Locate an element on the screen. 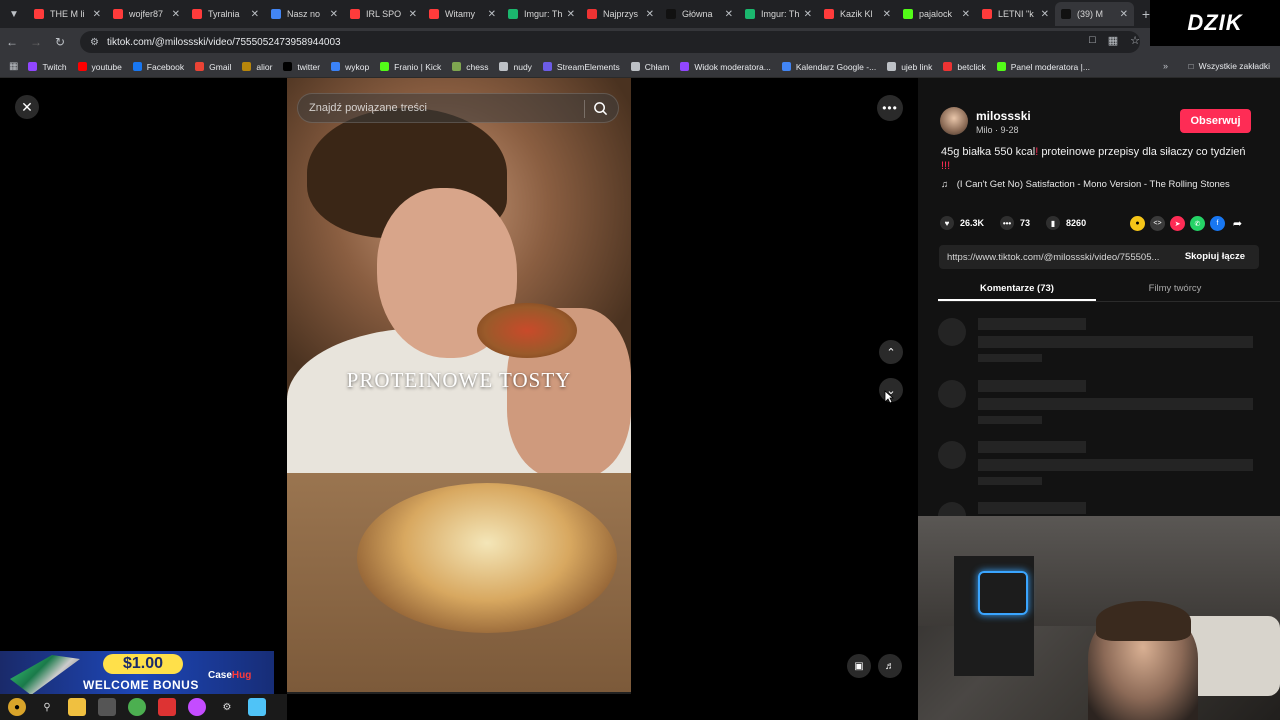 The image size is (1280, 720). browser-tab: Tyralnia ✕ is located at coordinates (225, 14).